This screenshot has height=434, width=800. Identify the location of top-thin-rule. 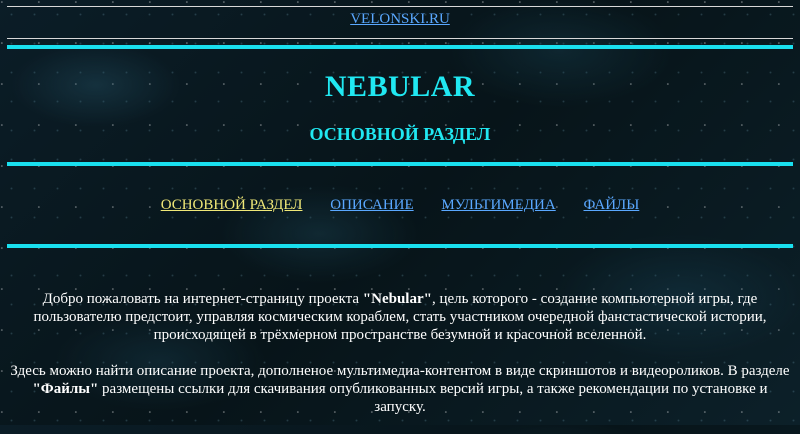
(400, 6).